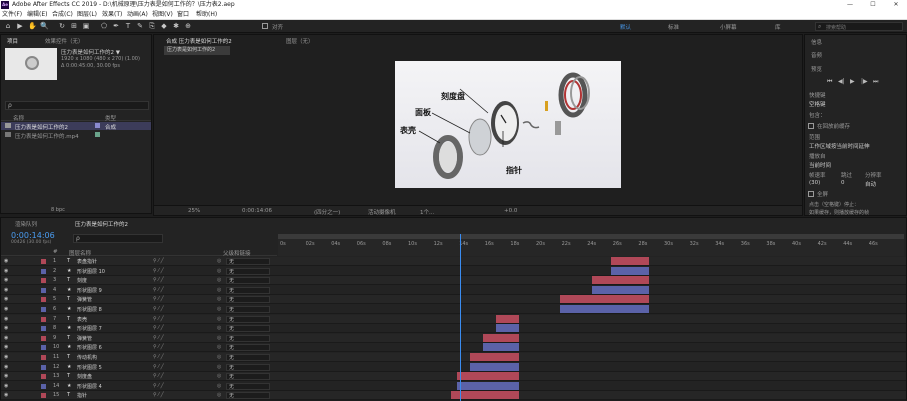 The image size is (907, 401). What do you see at coordinates (453, 271) in the screenshot?
I see `layer-row: ◉ 2 ★ 形状图层 10 ⚲ ⁄ ╱ ◎ 无` at bounding box center [453, 271].